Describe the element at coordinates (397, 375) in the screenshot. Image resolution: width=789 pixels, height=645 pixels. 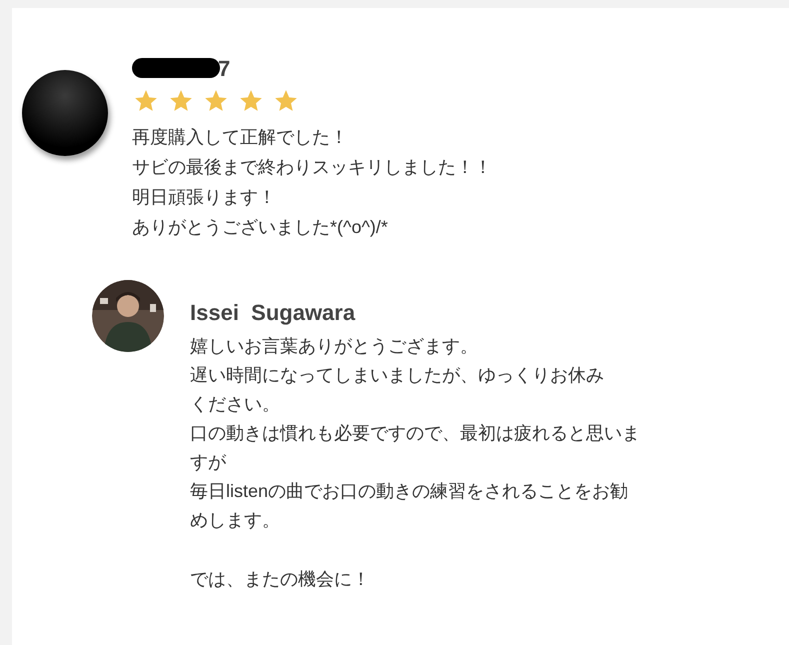
I see `reply-text: 遅い時間になってしまいましたが、ゆっくりお休み` at that location.